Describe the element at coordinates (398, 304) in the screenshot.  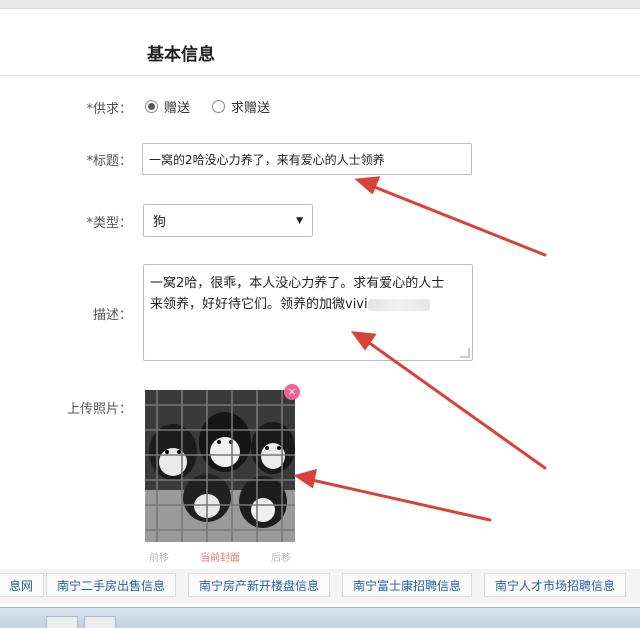
I see `blurred-contact` at that location.